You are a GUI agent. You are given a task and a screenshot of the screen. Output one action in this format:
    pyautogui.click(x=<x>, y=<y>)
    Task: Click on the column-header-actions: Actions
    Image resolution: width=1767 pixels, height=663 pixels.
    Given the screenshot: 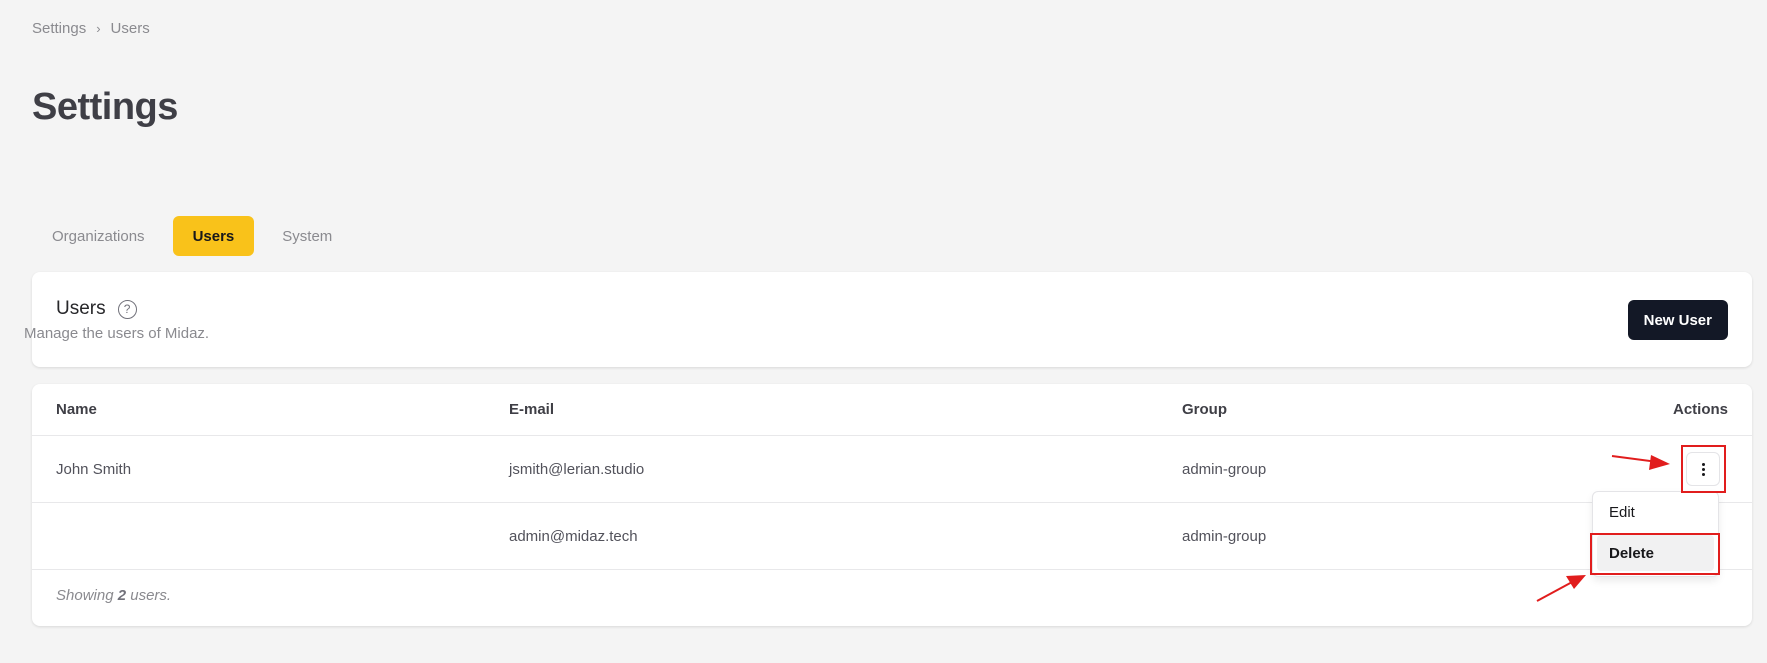 What is the action you would take?
    pyautogui.click(x=1700, y=409)
    